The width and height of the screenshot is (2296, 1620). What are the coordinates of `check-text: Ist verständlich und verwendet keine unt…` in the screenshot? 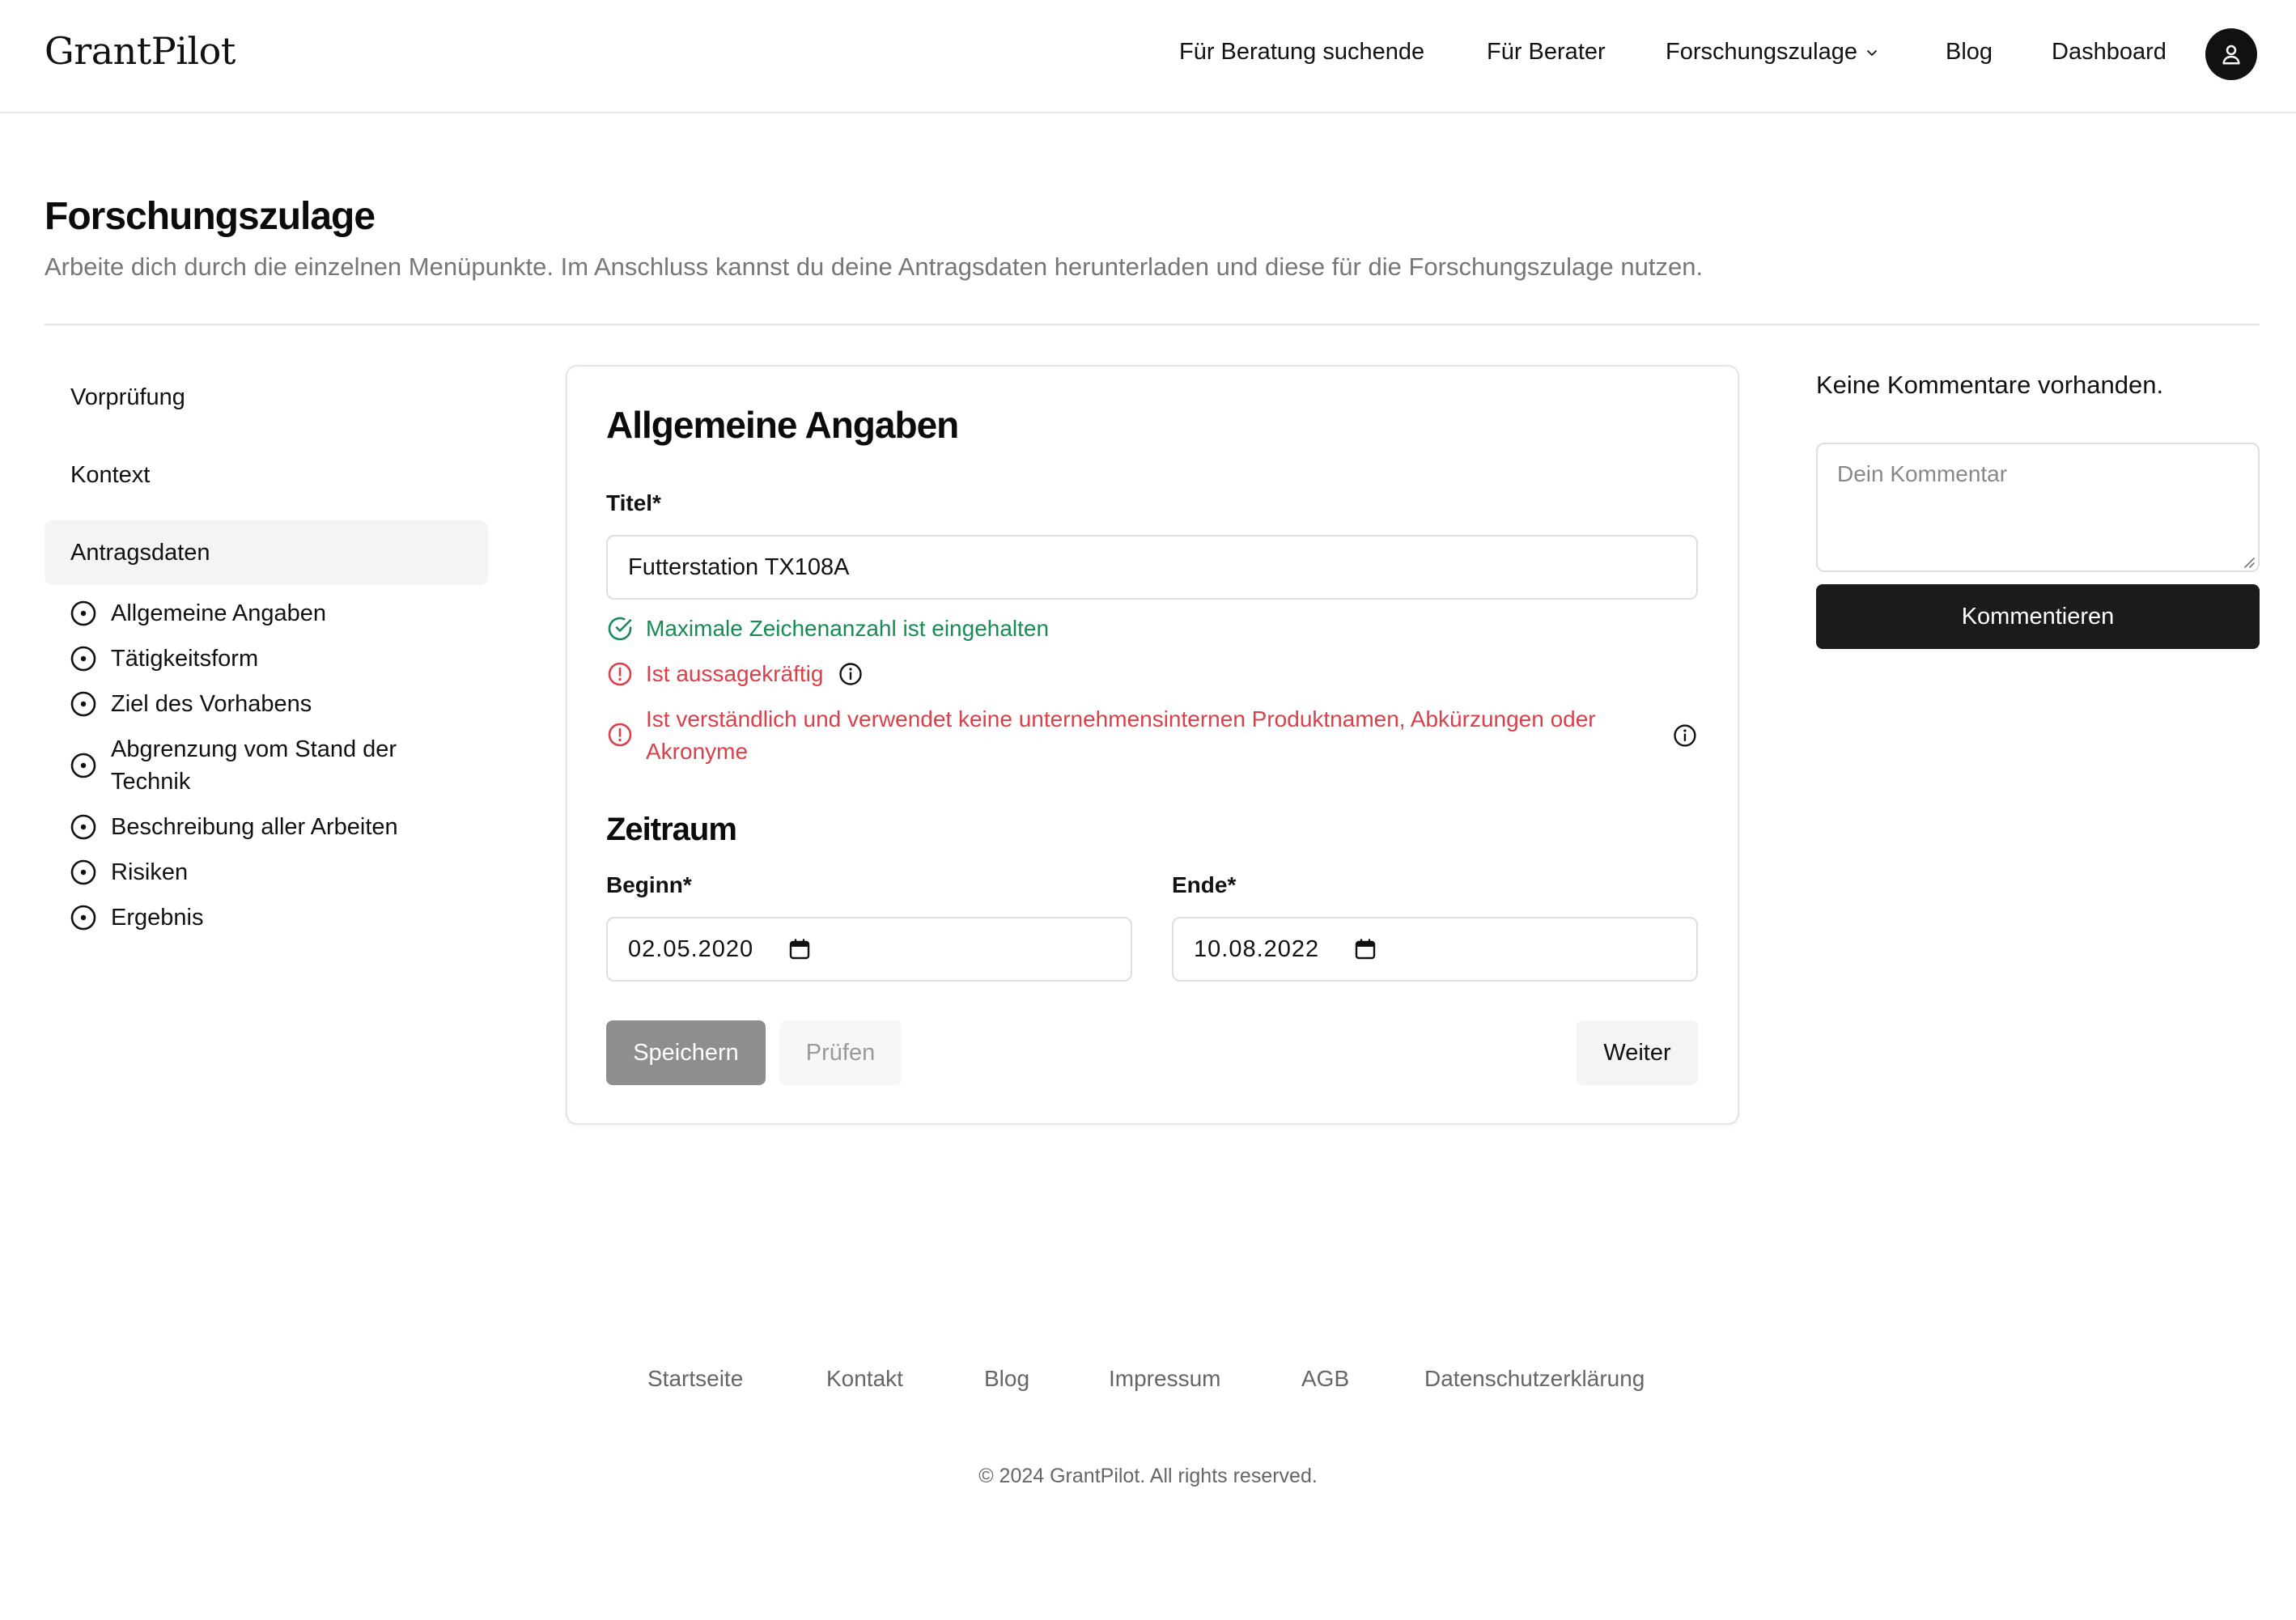 It's located at (1121, 735).